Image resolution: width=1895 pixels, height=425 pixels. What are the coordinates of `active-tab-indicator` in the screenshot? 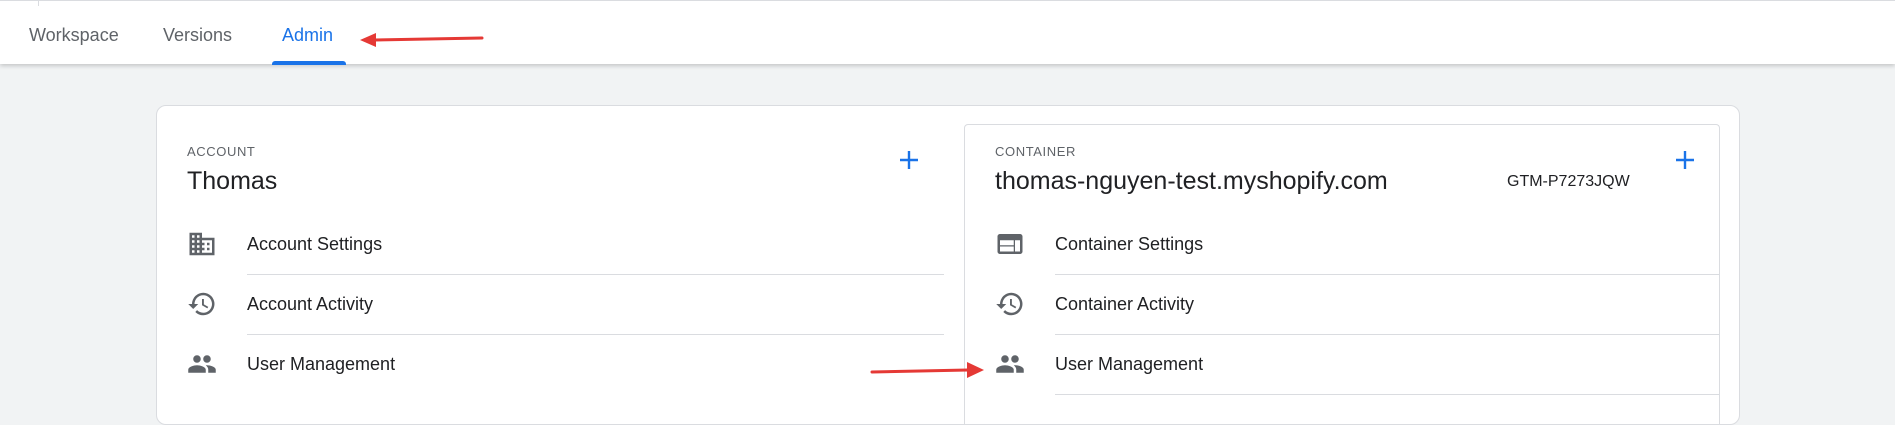 It's located at (309, 63).